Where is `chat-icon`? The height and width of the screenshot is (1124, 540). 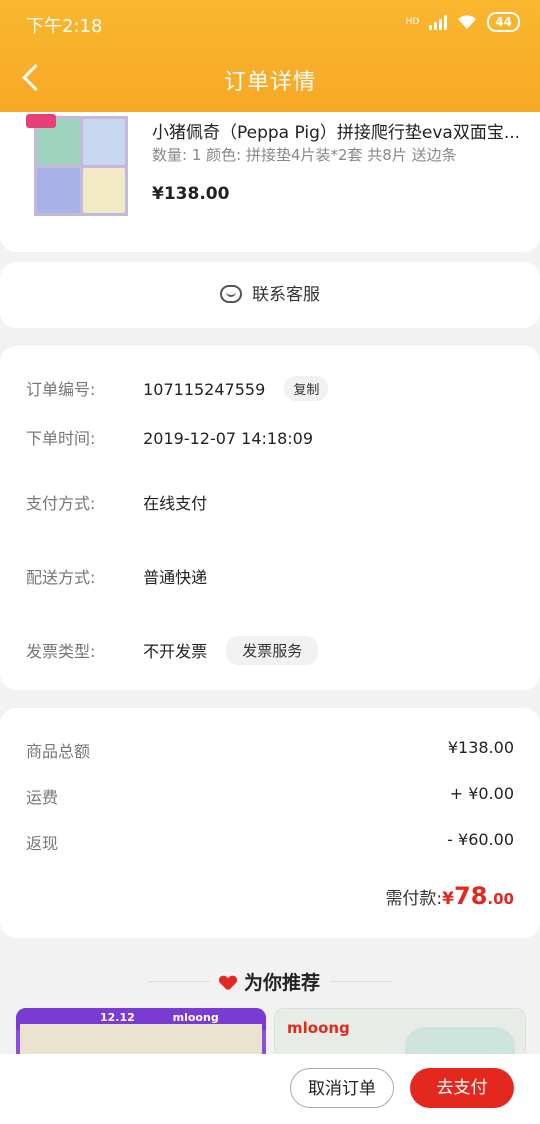 chat-icon is located at coordinates (231, 294).